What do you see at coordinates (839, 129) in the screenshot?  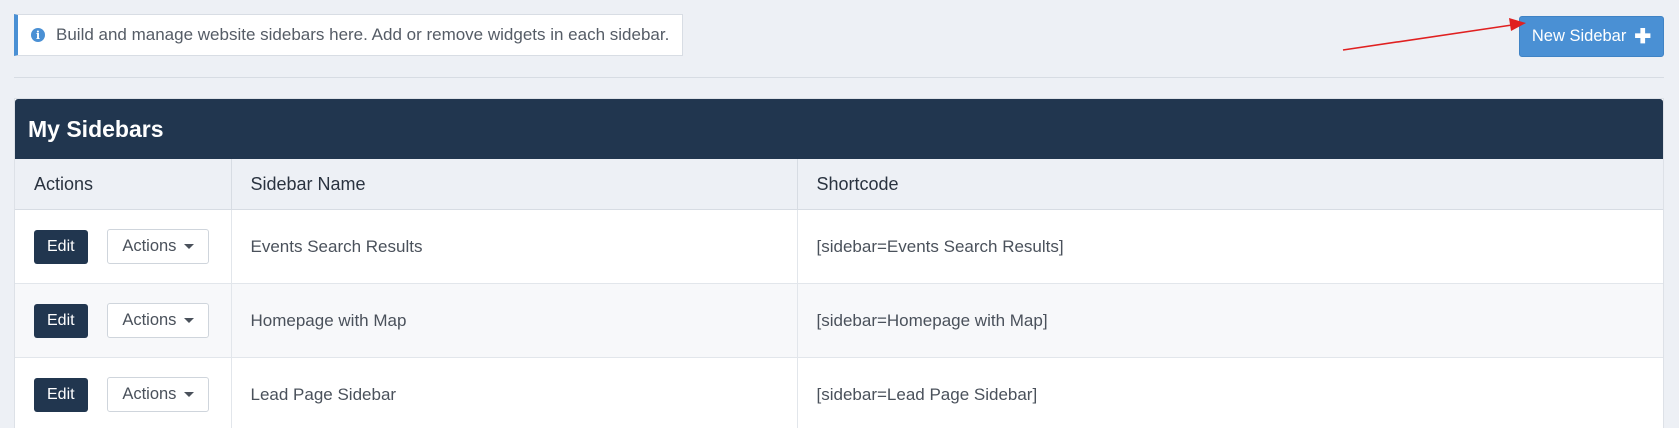 I see `panel-title: My Sidebars` at bounding box center [839, 129].